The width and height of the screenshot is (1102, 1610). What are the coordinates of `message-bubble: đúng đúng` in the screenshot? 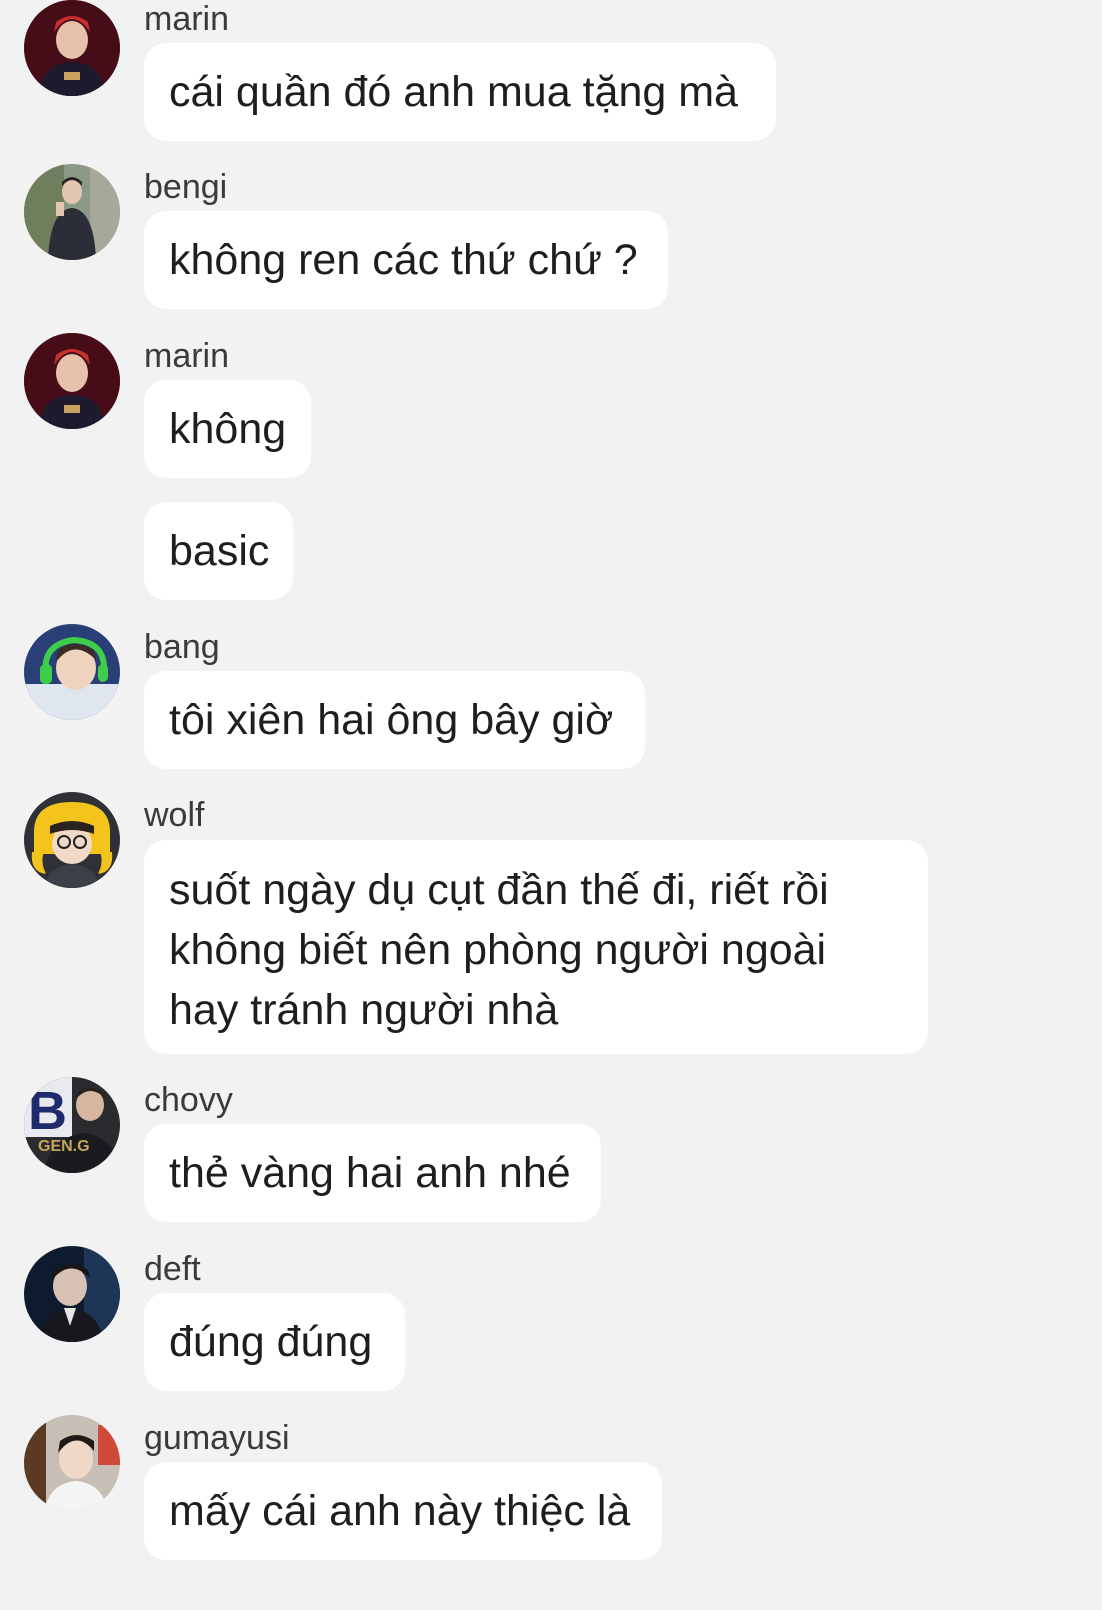 It's located at (274, 1342).